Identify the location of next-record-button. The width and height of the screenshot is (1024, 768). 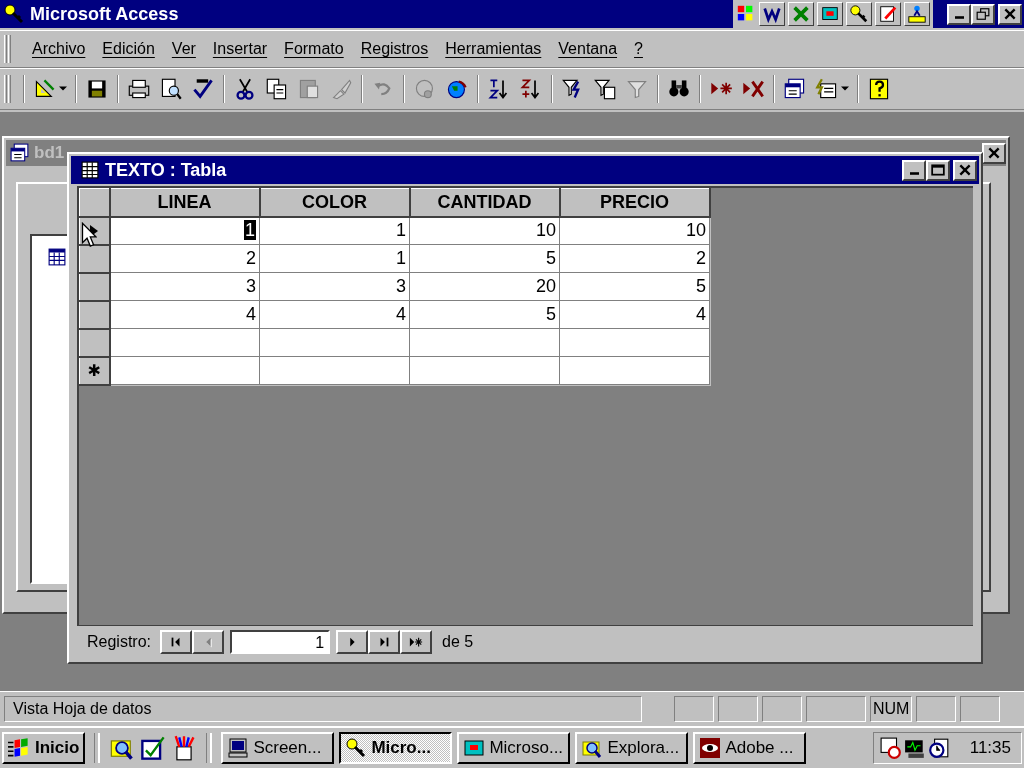
(352, 642).